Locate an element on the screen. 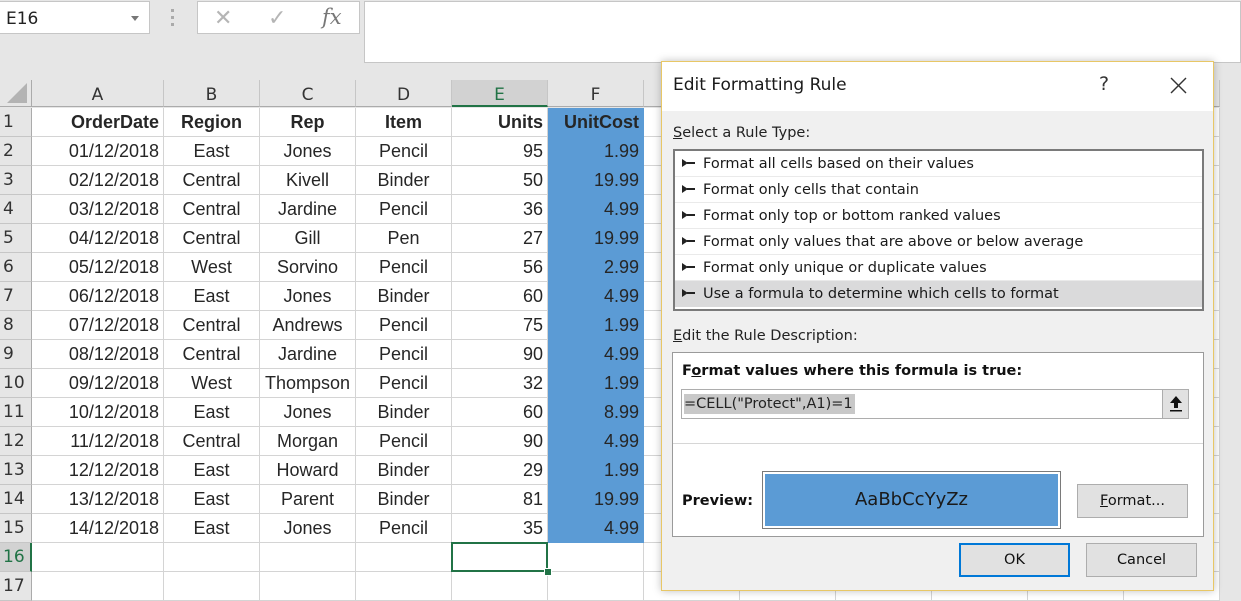  name-box-dropdown-icon is located at coordinates (135, 18).